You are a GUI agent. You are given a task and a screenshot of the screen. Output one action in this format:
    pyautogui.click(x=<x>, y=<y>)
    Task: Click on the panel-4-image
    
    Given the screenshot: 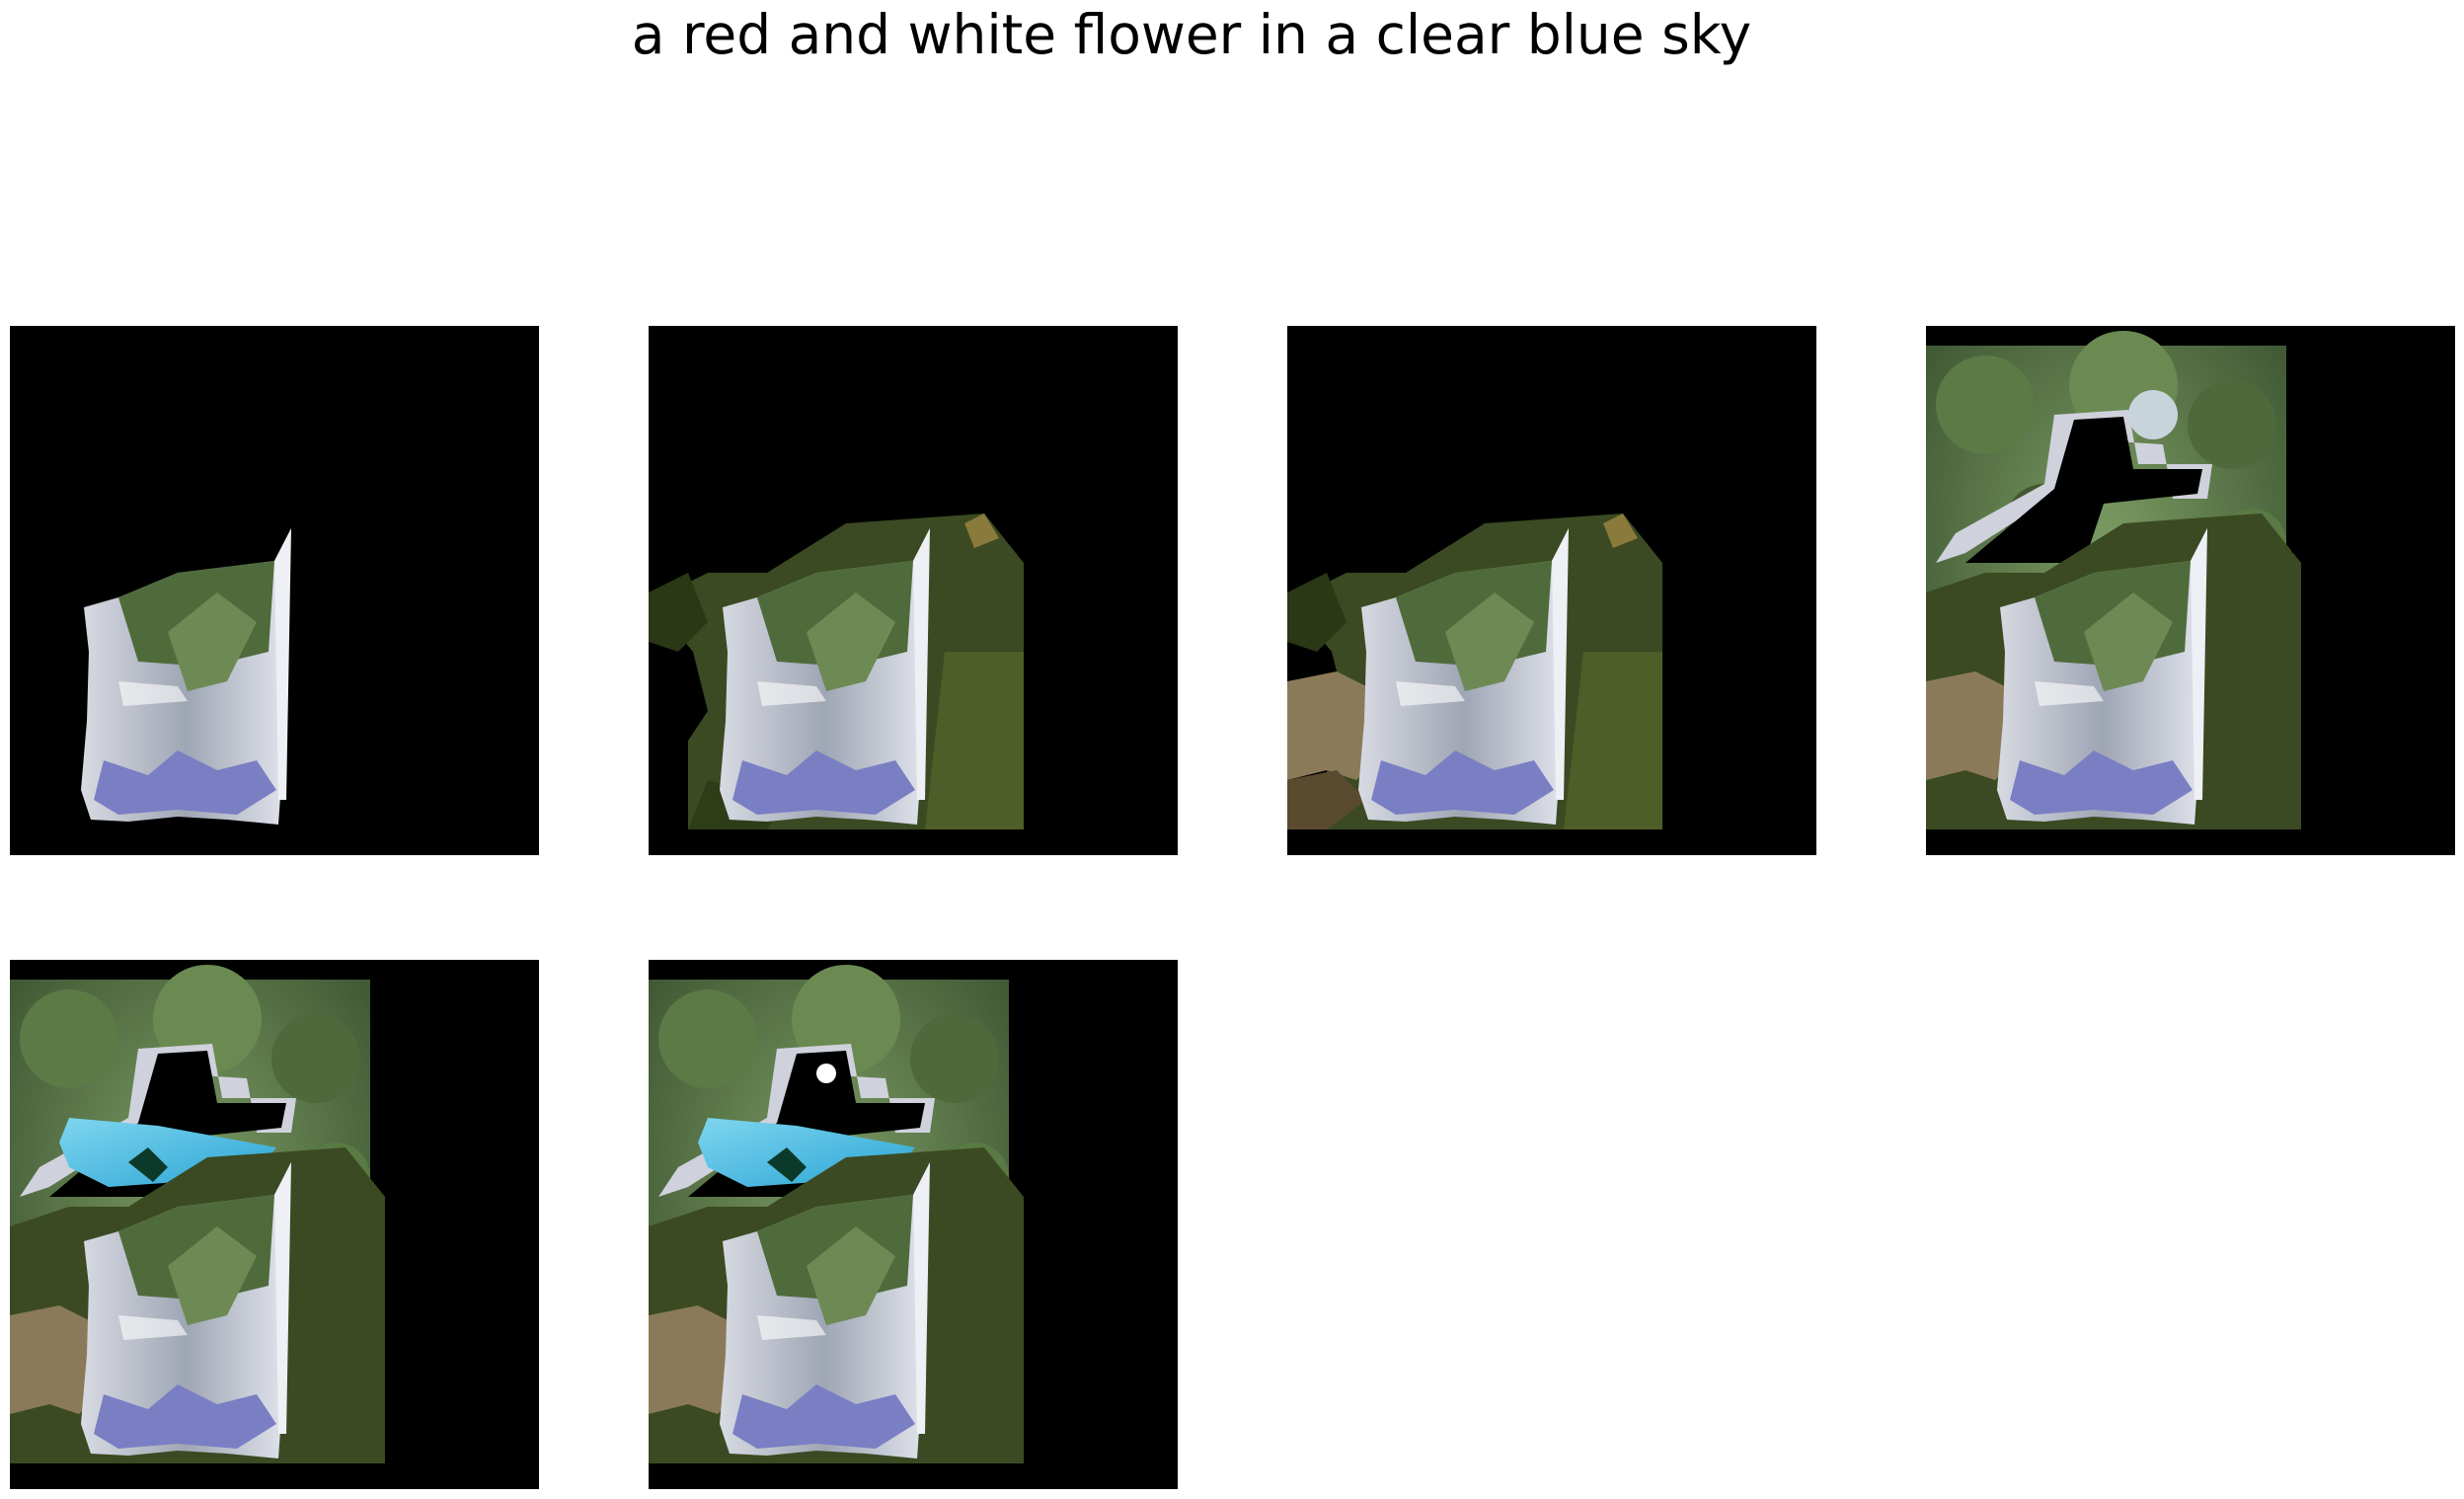 What is the action you would take?
    pyautogui.click(x=2190, y=590)
    